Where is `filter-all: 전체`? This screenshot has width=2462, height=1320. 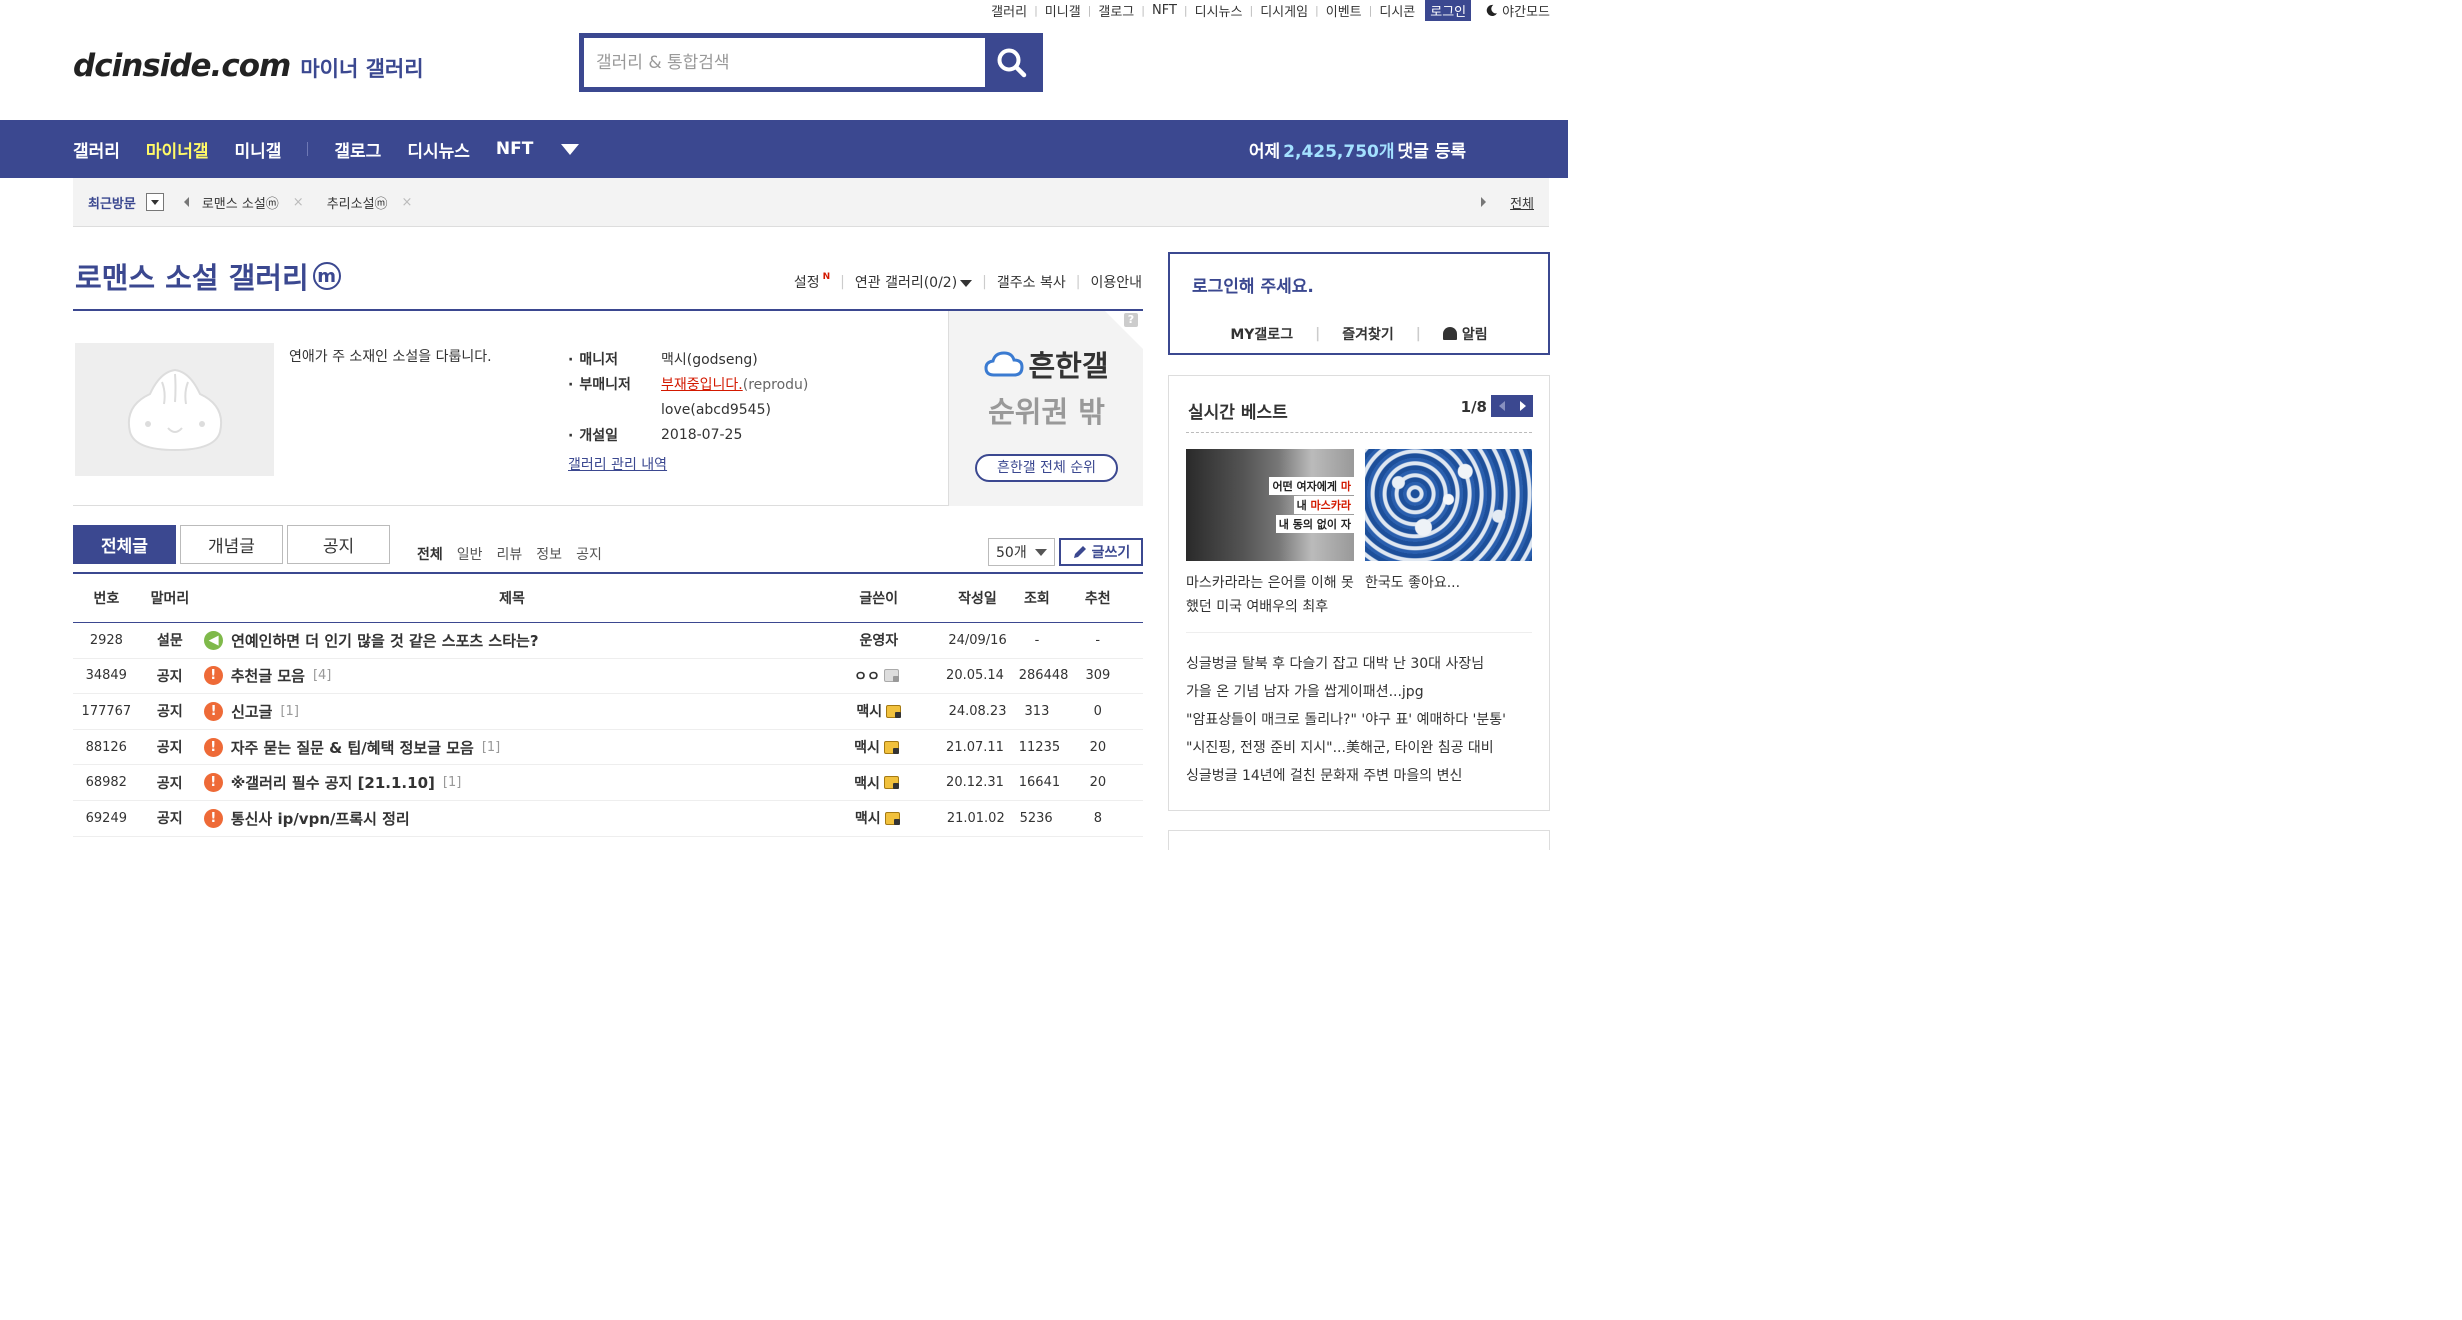 filter-all: 전체 is located at coordinates (430, 554).